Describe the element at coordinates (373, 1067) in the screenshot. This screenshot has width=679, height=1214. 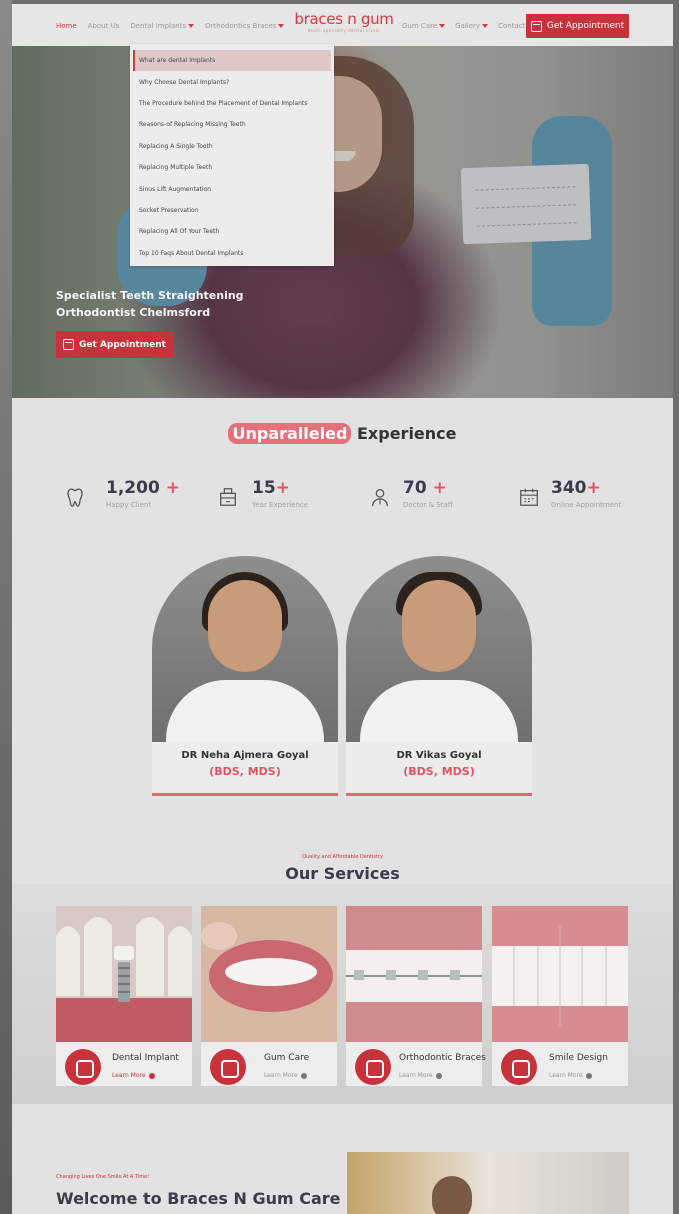
I see `braces-icon` at that location.